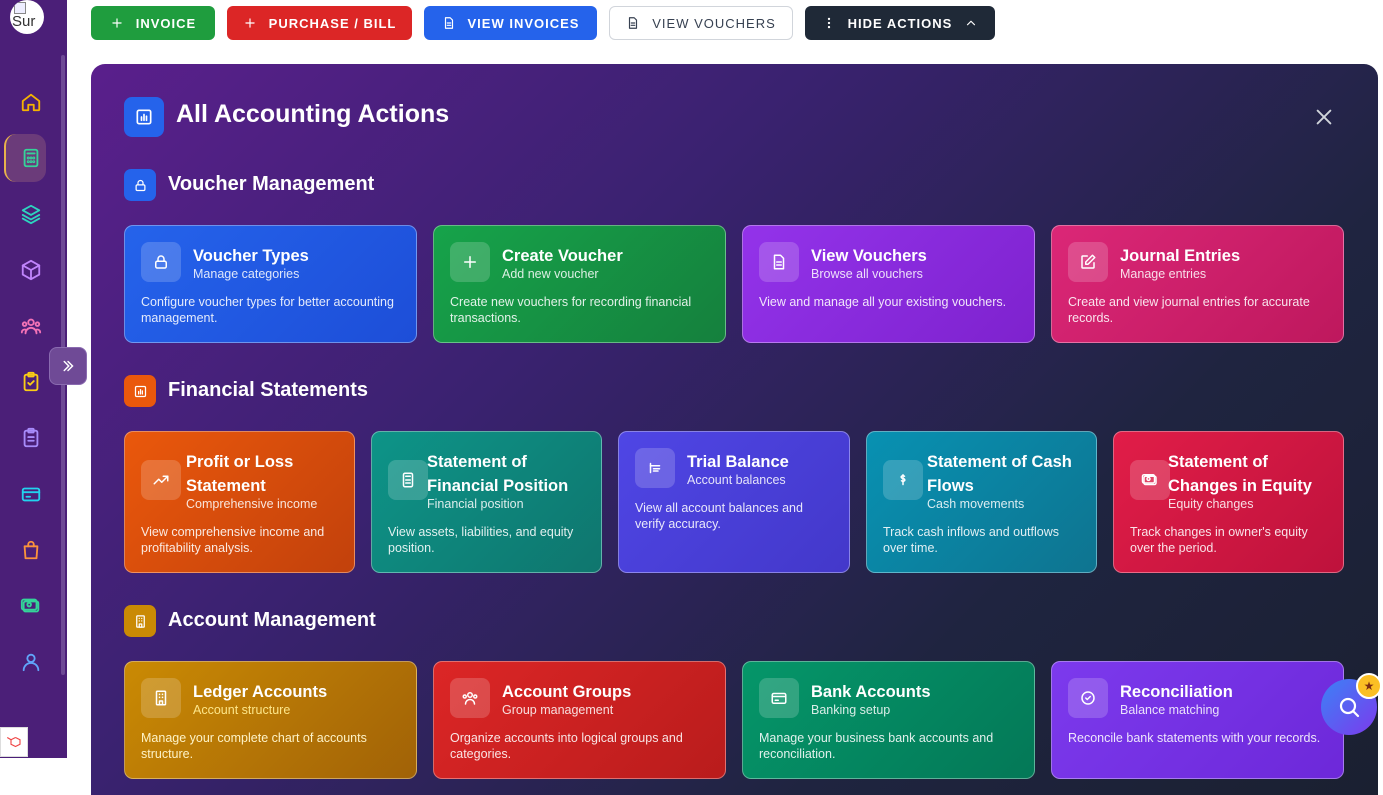  What do you see at coordinates (246, 274) in the screenshot?
I see `card-subtitle: Manage categories` at bounding box center [246, 274].